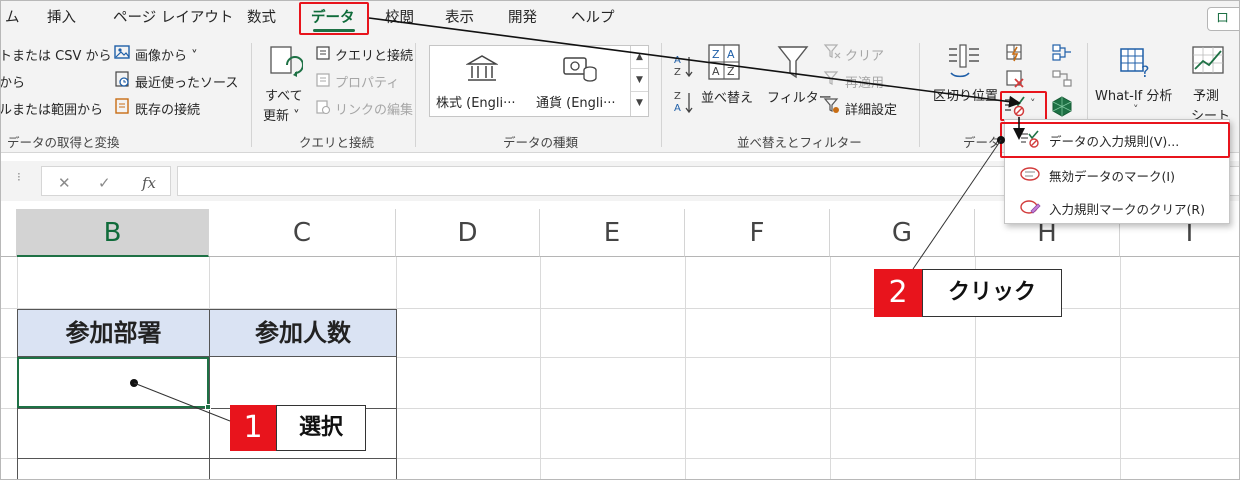 The width and height of the screenshot is (1240, 480). Describe the element at coordinates (334, 18) in the screenshot. I see `tab-data-highlight` at that location.